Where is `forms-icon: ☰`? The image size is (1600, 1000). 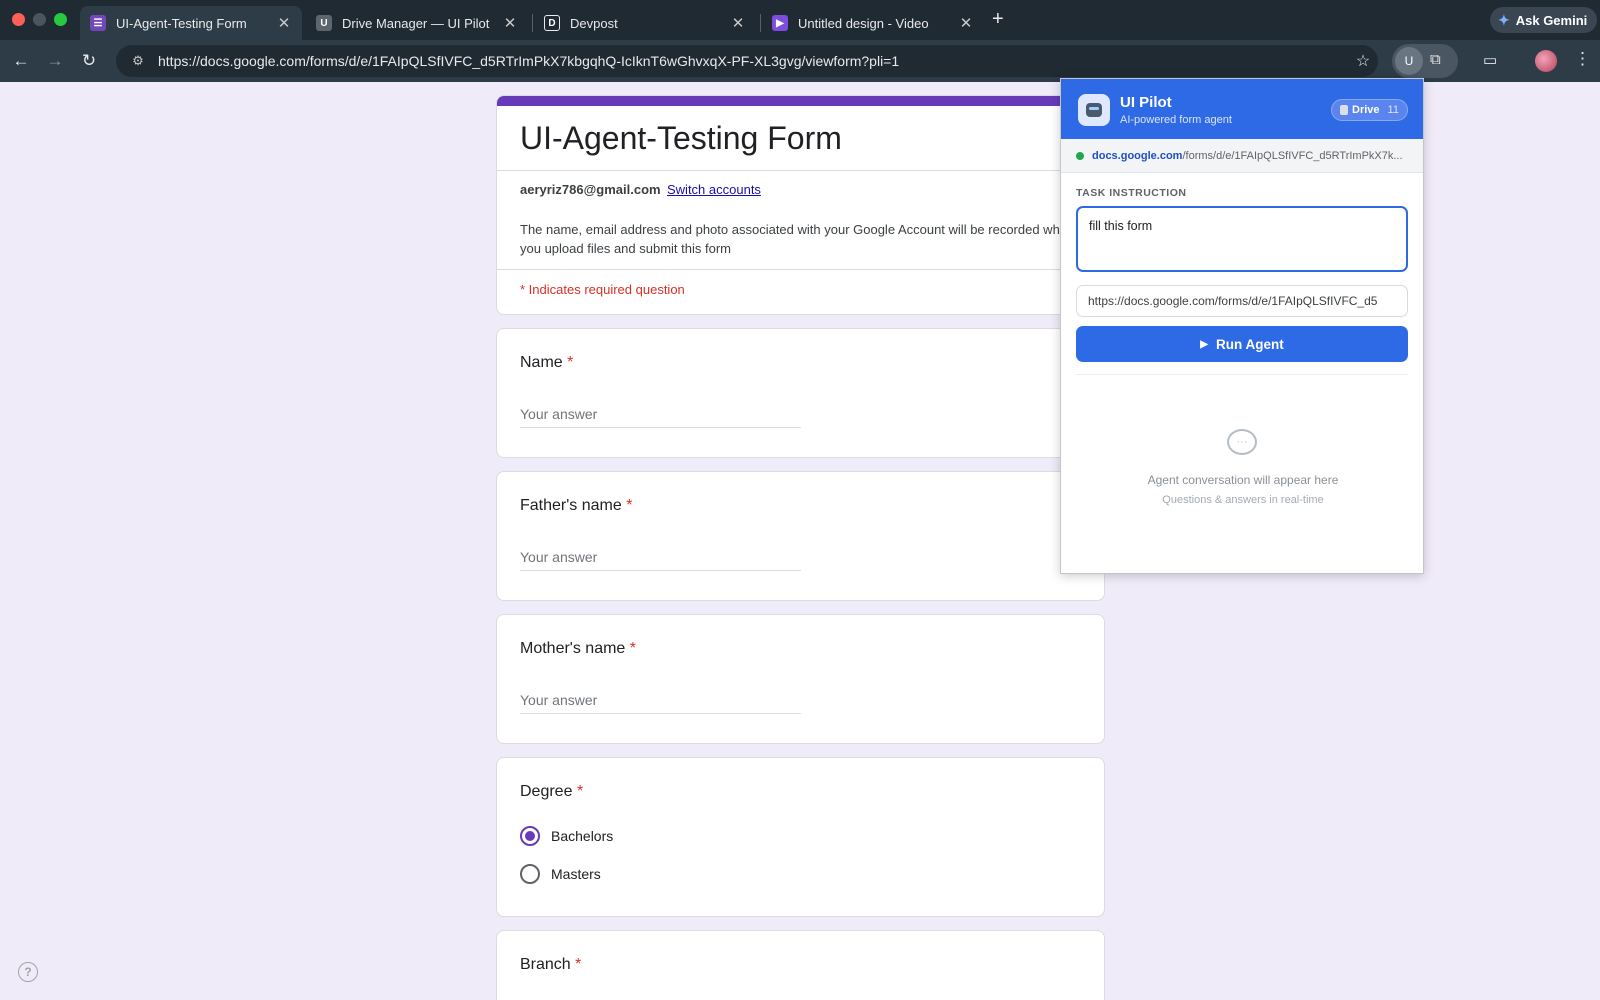 forms-icon: ☰ is located at coordinates (98, 23).